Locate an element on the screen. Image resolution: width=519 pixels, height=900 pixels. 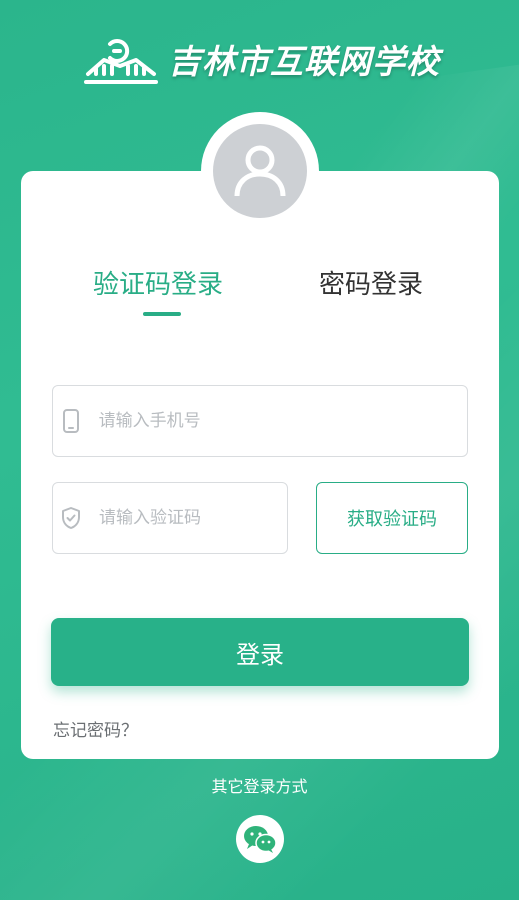
get-code-button: 获取验证码 is located at coordinates (392, 518).